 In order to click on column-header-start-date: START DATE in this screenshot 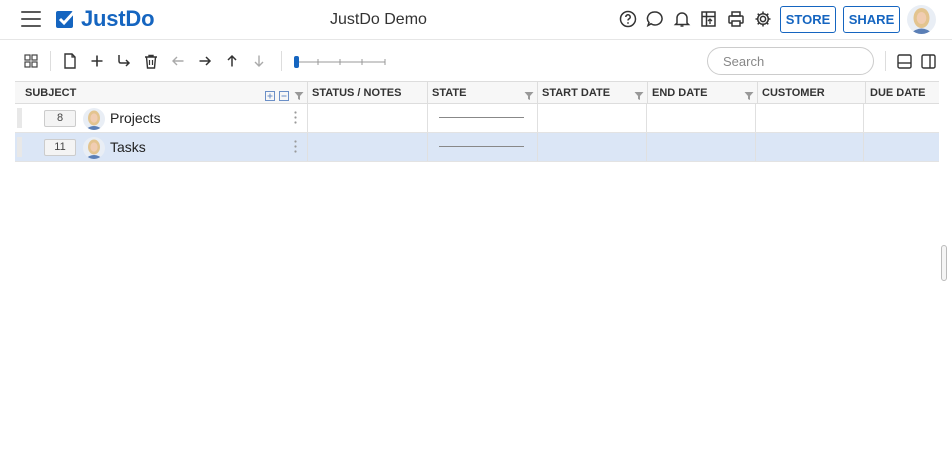, I will do `click(593, 93)`.